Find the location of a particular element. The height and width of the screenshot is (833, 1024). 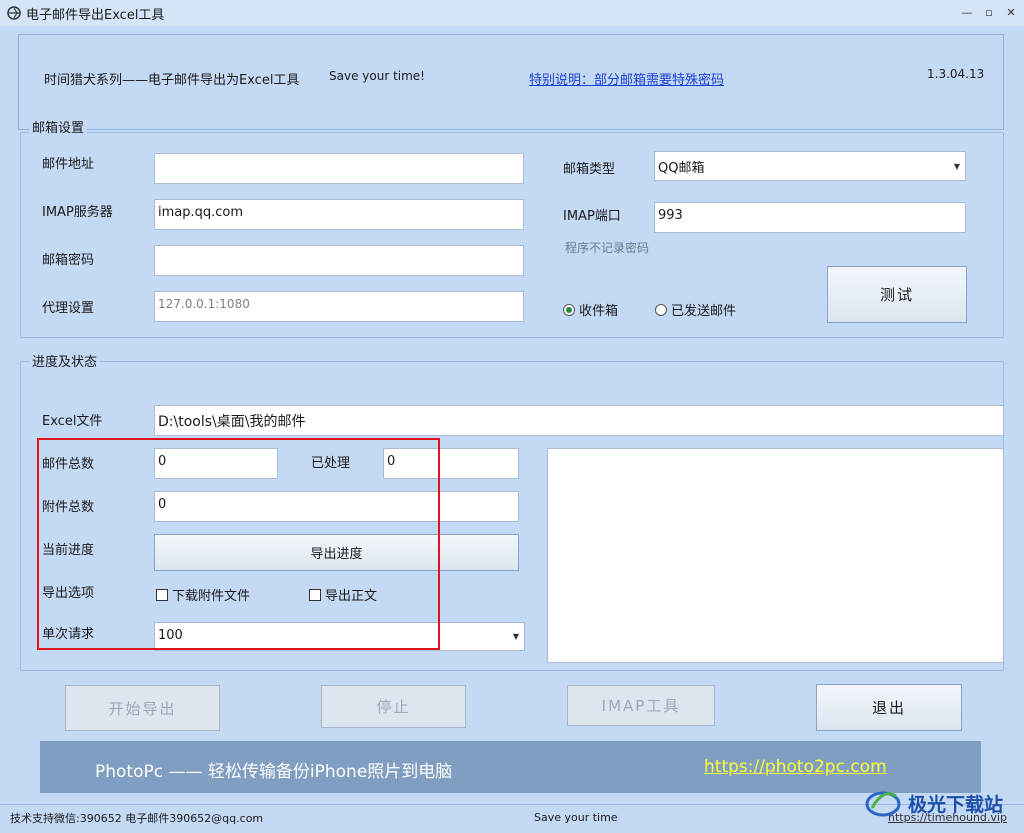

password-label: 邮箱密码 is located at coordinates (68, 260).